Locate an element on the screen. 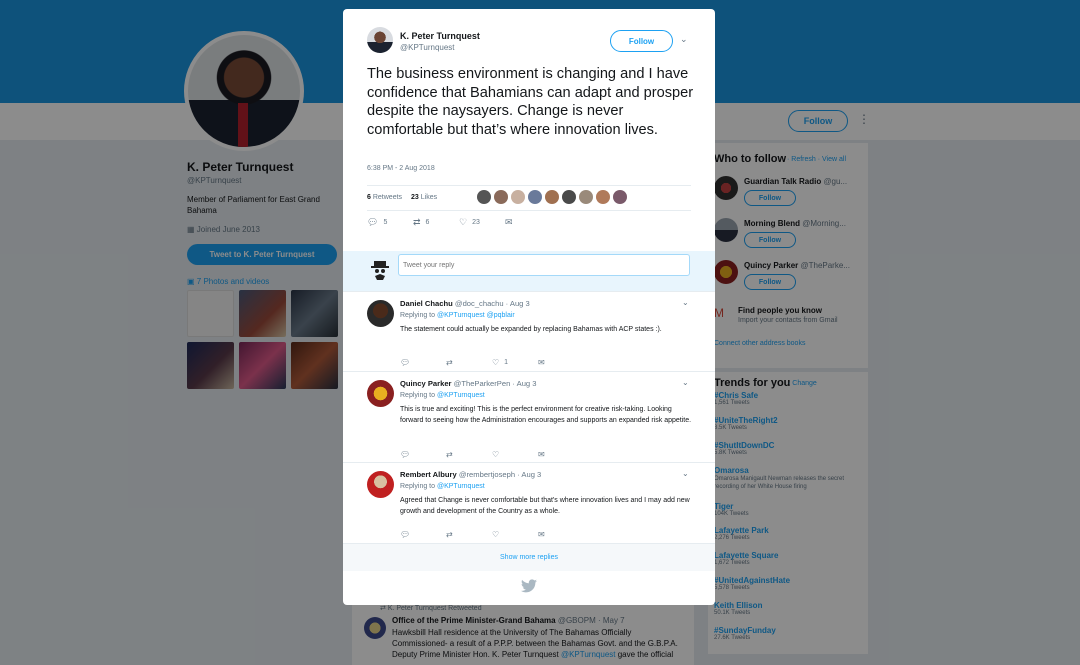 The width and height of the screenshot is (1080, 665). retweet-button: ⇄ 6 is located at coordinates (421, 222).